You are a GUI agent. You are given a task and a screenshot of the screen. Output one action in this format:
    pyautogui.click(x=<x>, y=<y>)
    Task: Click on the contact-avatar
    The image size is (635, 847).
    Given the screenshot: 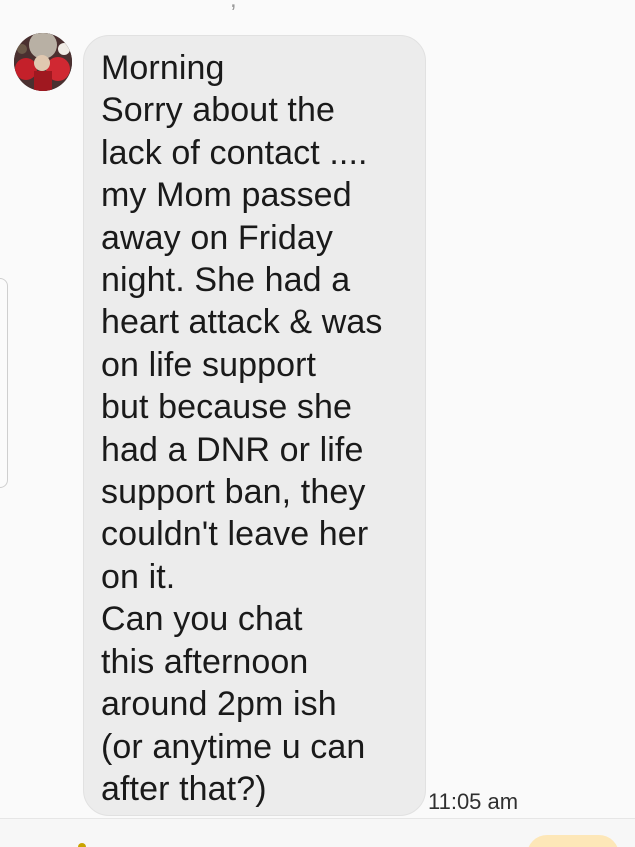 What is the action you would take?
    pyautogui.click(x=43, y=62)
    